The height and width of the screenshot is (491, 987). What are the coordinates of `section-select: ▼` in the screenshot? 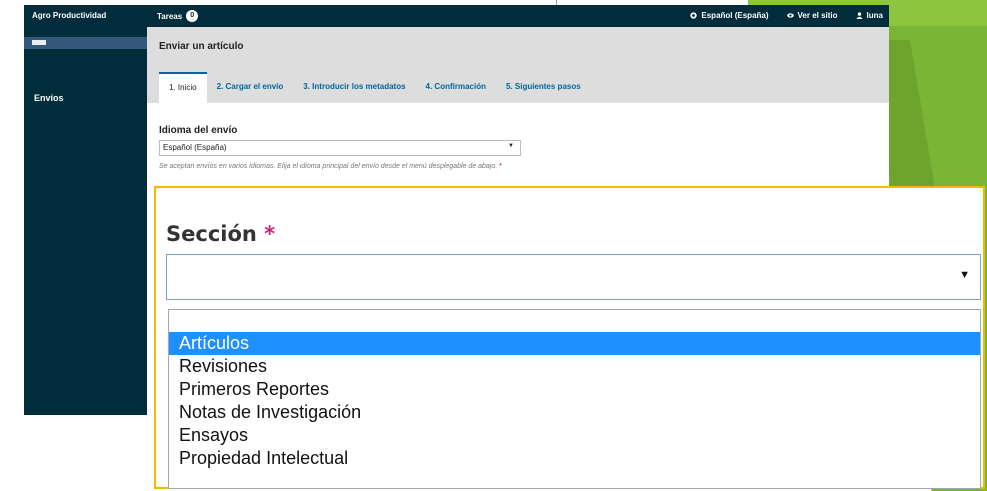 It's located at (573, 277).